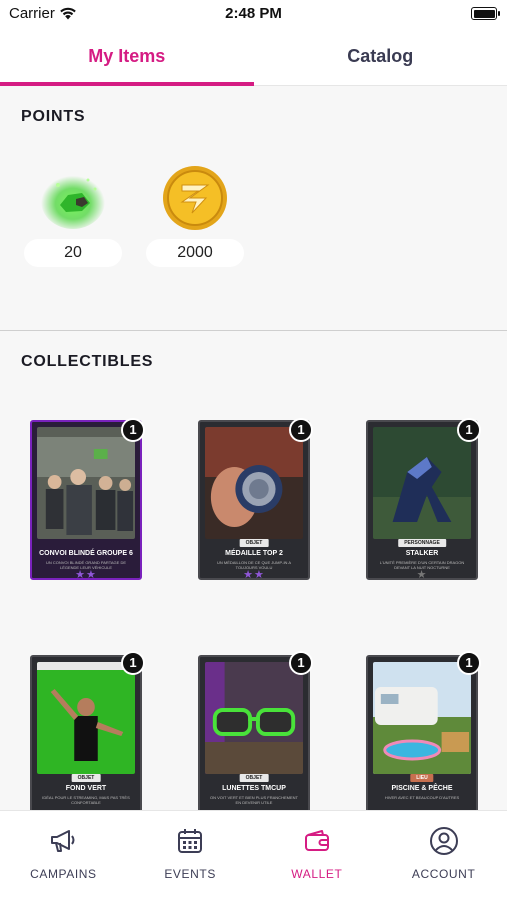  I want to click on status-bar: Carrier 2:48 PM, so click(253, 14).